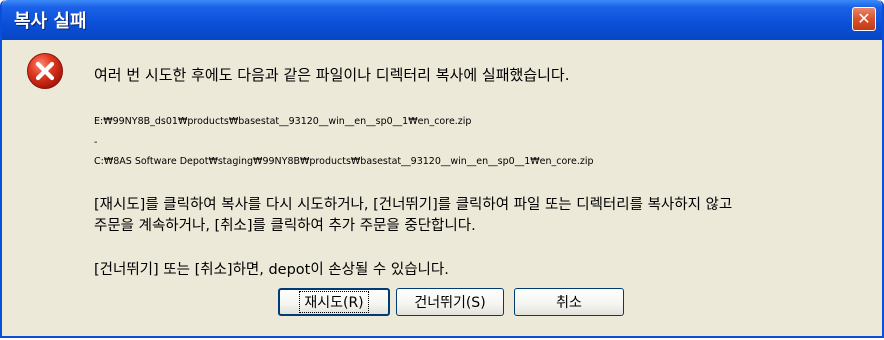 The width and height of the screenshot is (884, 340). What do you see at coordinates (45, 71) in the screenshot?
I see `error-icon` at bounding box center [45, 71].